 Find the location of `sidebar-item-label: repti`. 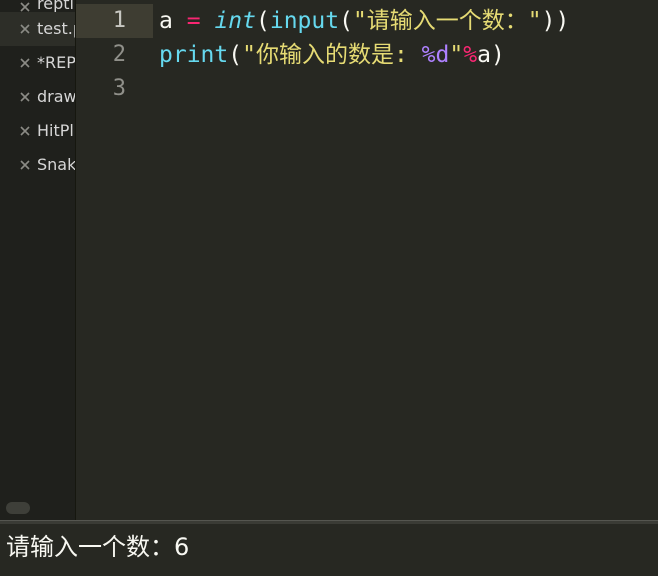

sidebar-item-label: repti is located at coordinates (55, 6).